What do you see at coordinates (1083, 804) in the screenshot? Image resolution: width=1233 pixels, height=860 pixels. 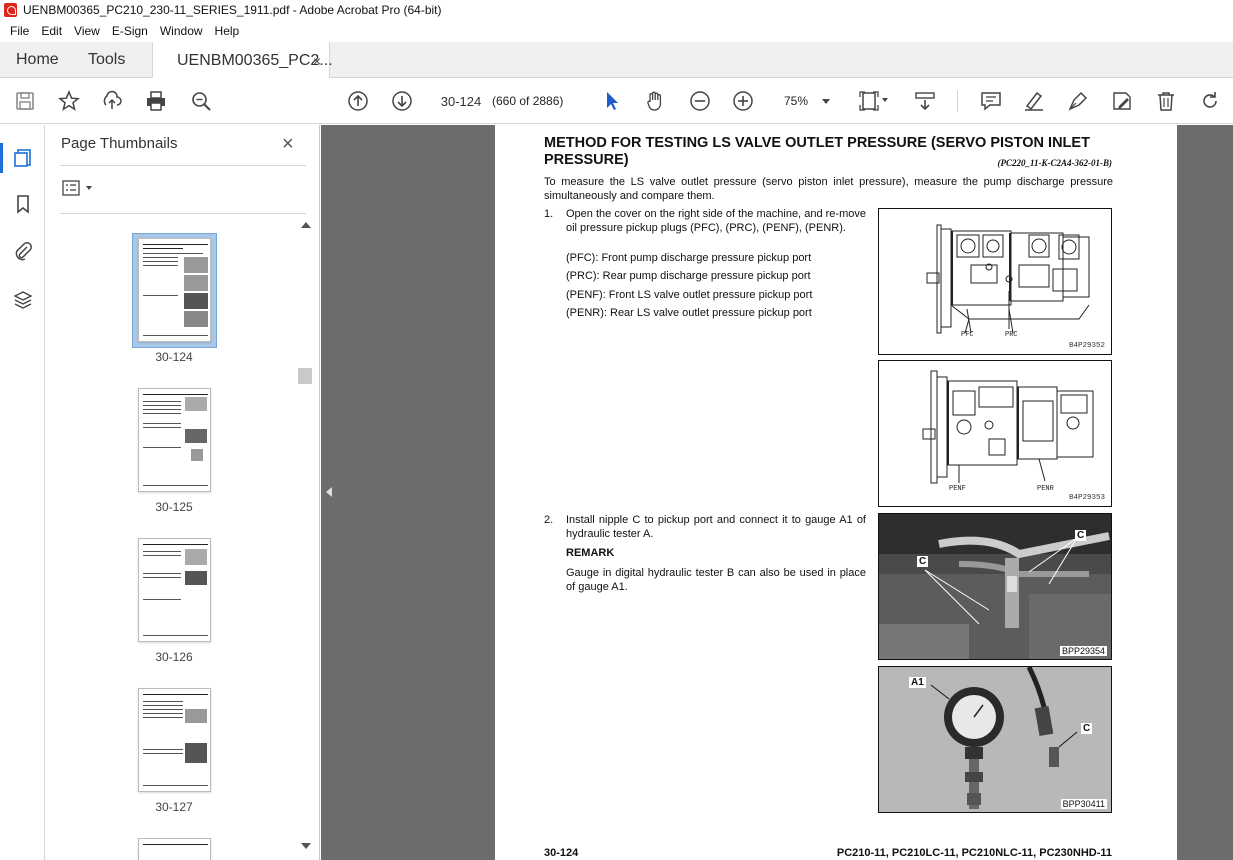 I see `figure-code: BPP30411` at bounding box center [1083, 804].